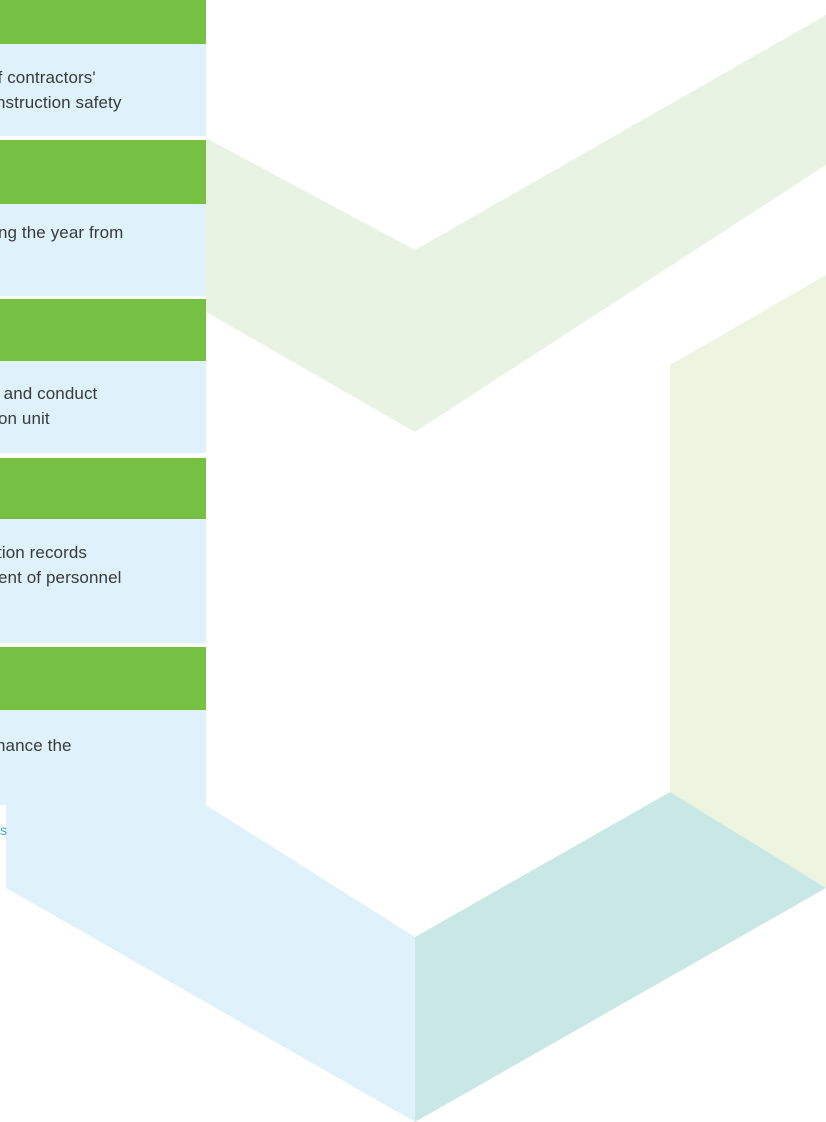 The height and width of the screenshot is (1122, 826). What do you see at coordinates (36, 745) in the screenshot?
I see `panel-text-line: hance the` at bounding box center [36, 745].